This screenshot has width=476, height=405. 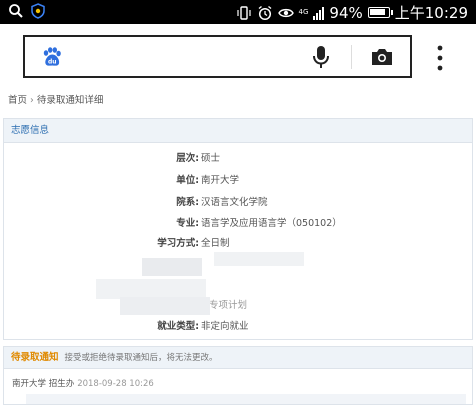 I want to click on info-label: 院系:, so click(x=187, y=202).